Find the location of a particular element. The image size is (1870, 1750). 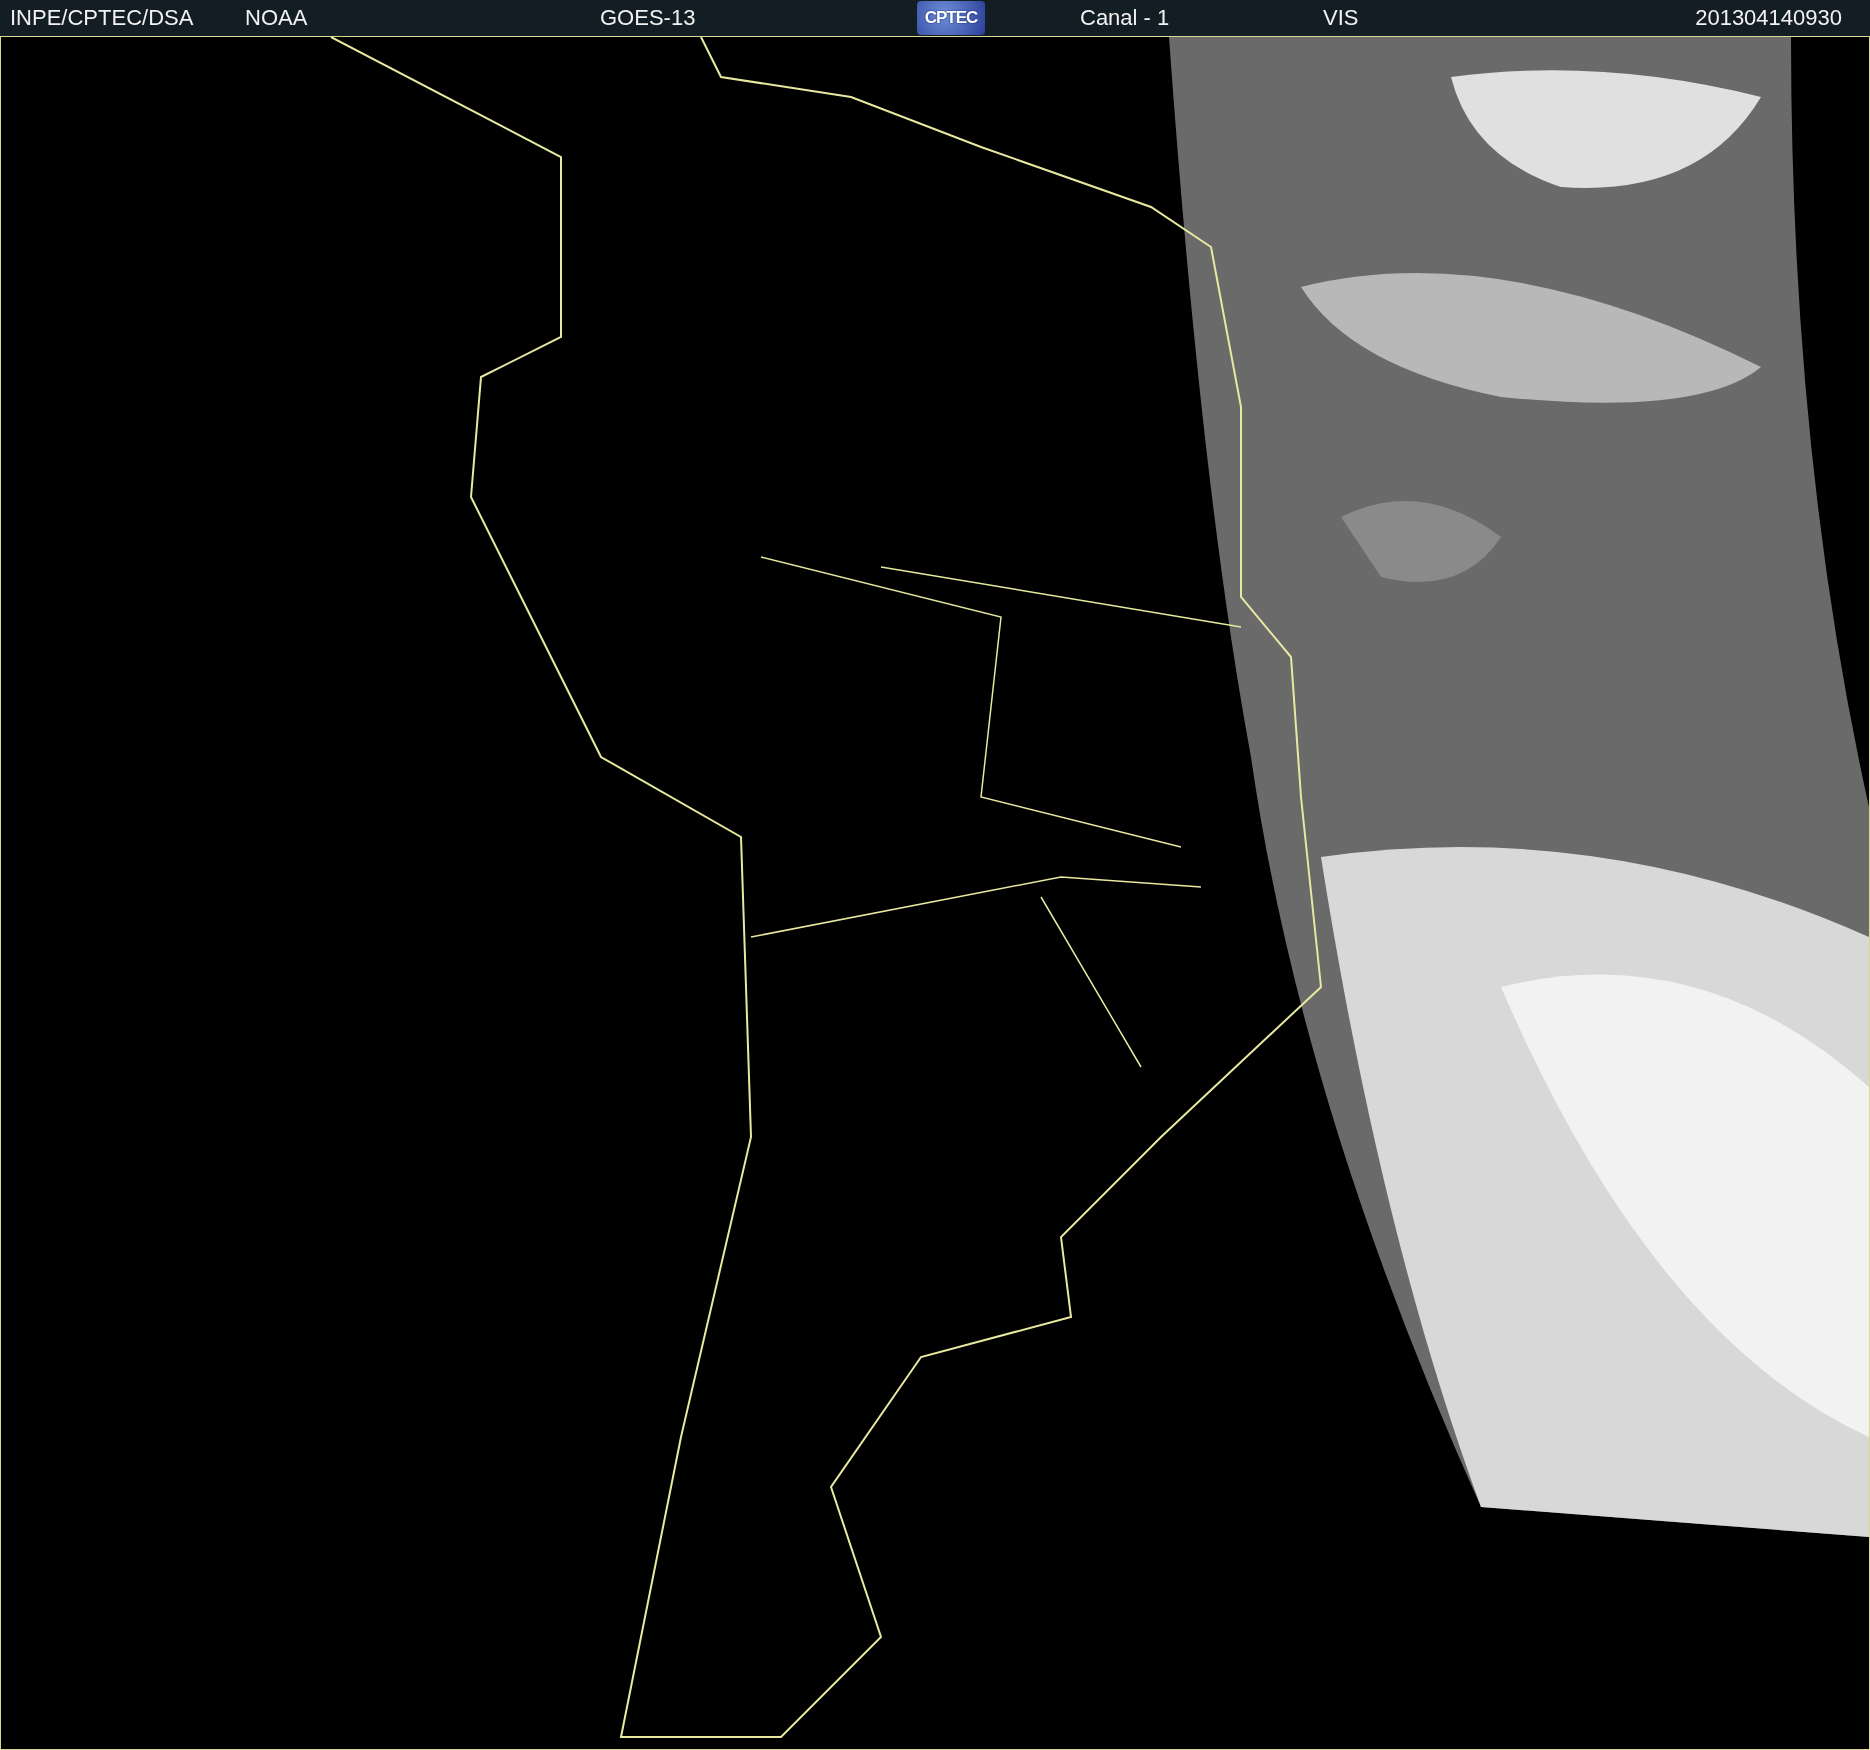

timestamp: 201304140930 is located at coordinates (1768, 18).